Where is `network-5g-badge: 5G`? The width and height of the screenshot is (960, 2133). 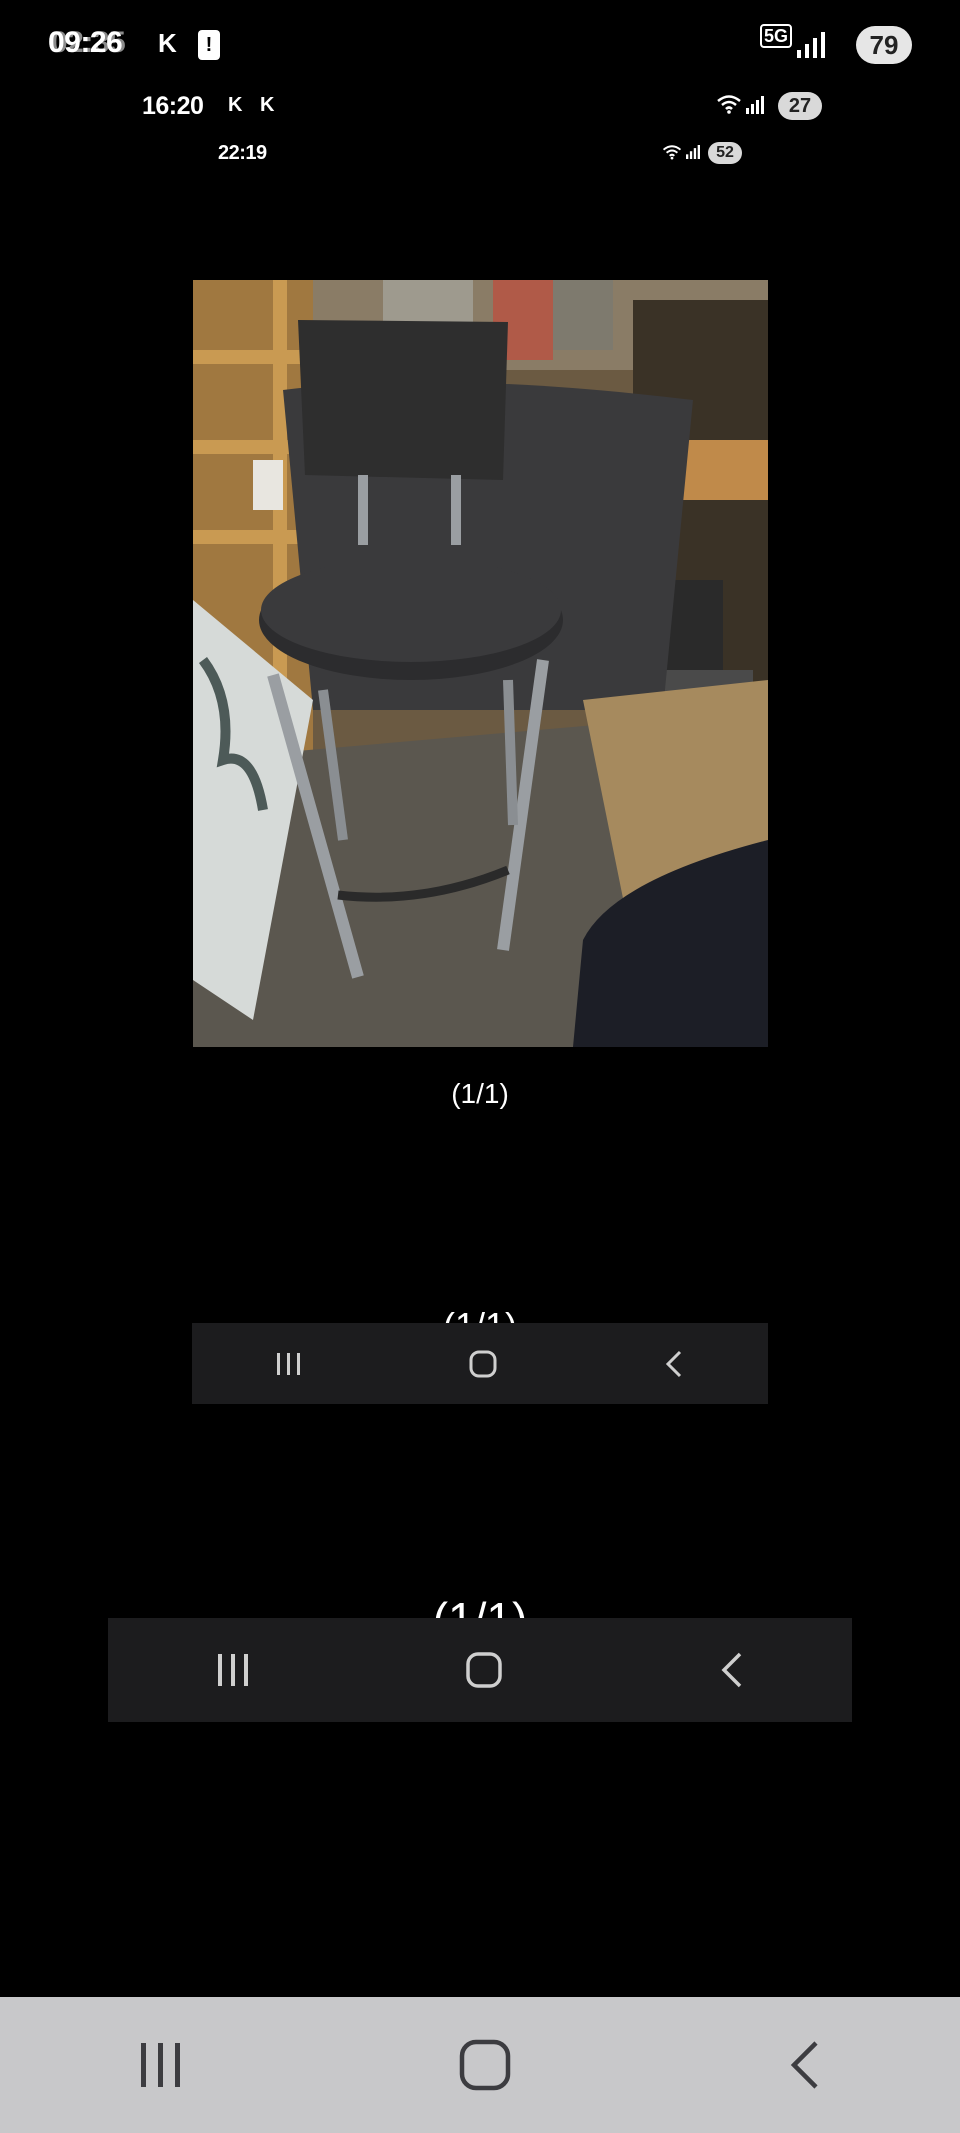
network-5g-badge: 5G is located at coordinates (775, 36).